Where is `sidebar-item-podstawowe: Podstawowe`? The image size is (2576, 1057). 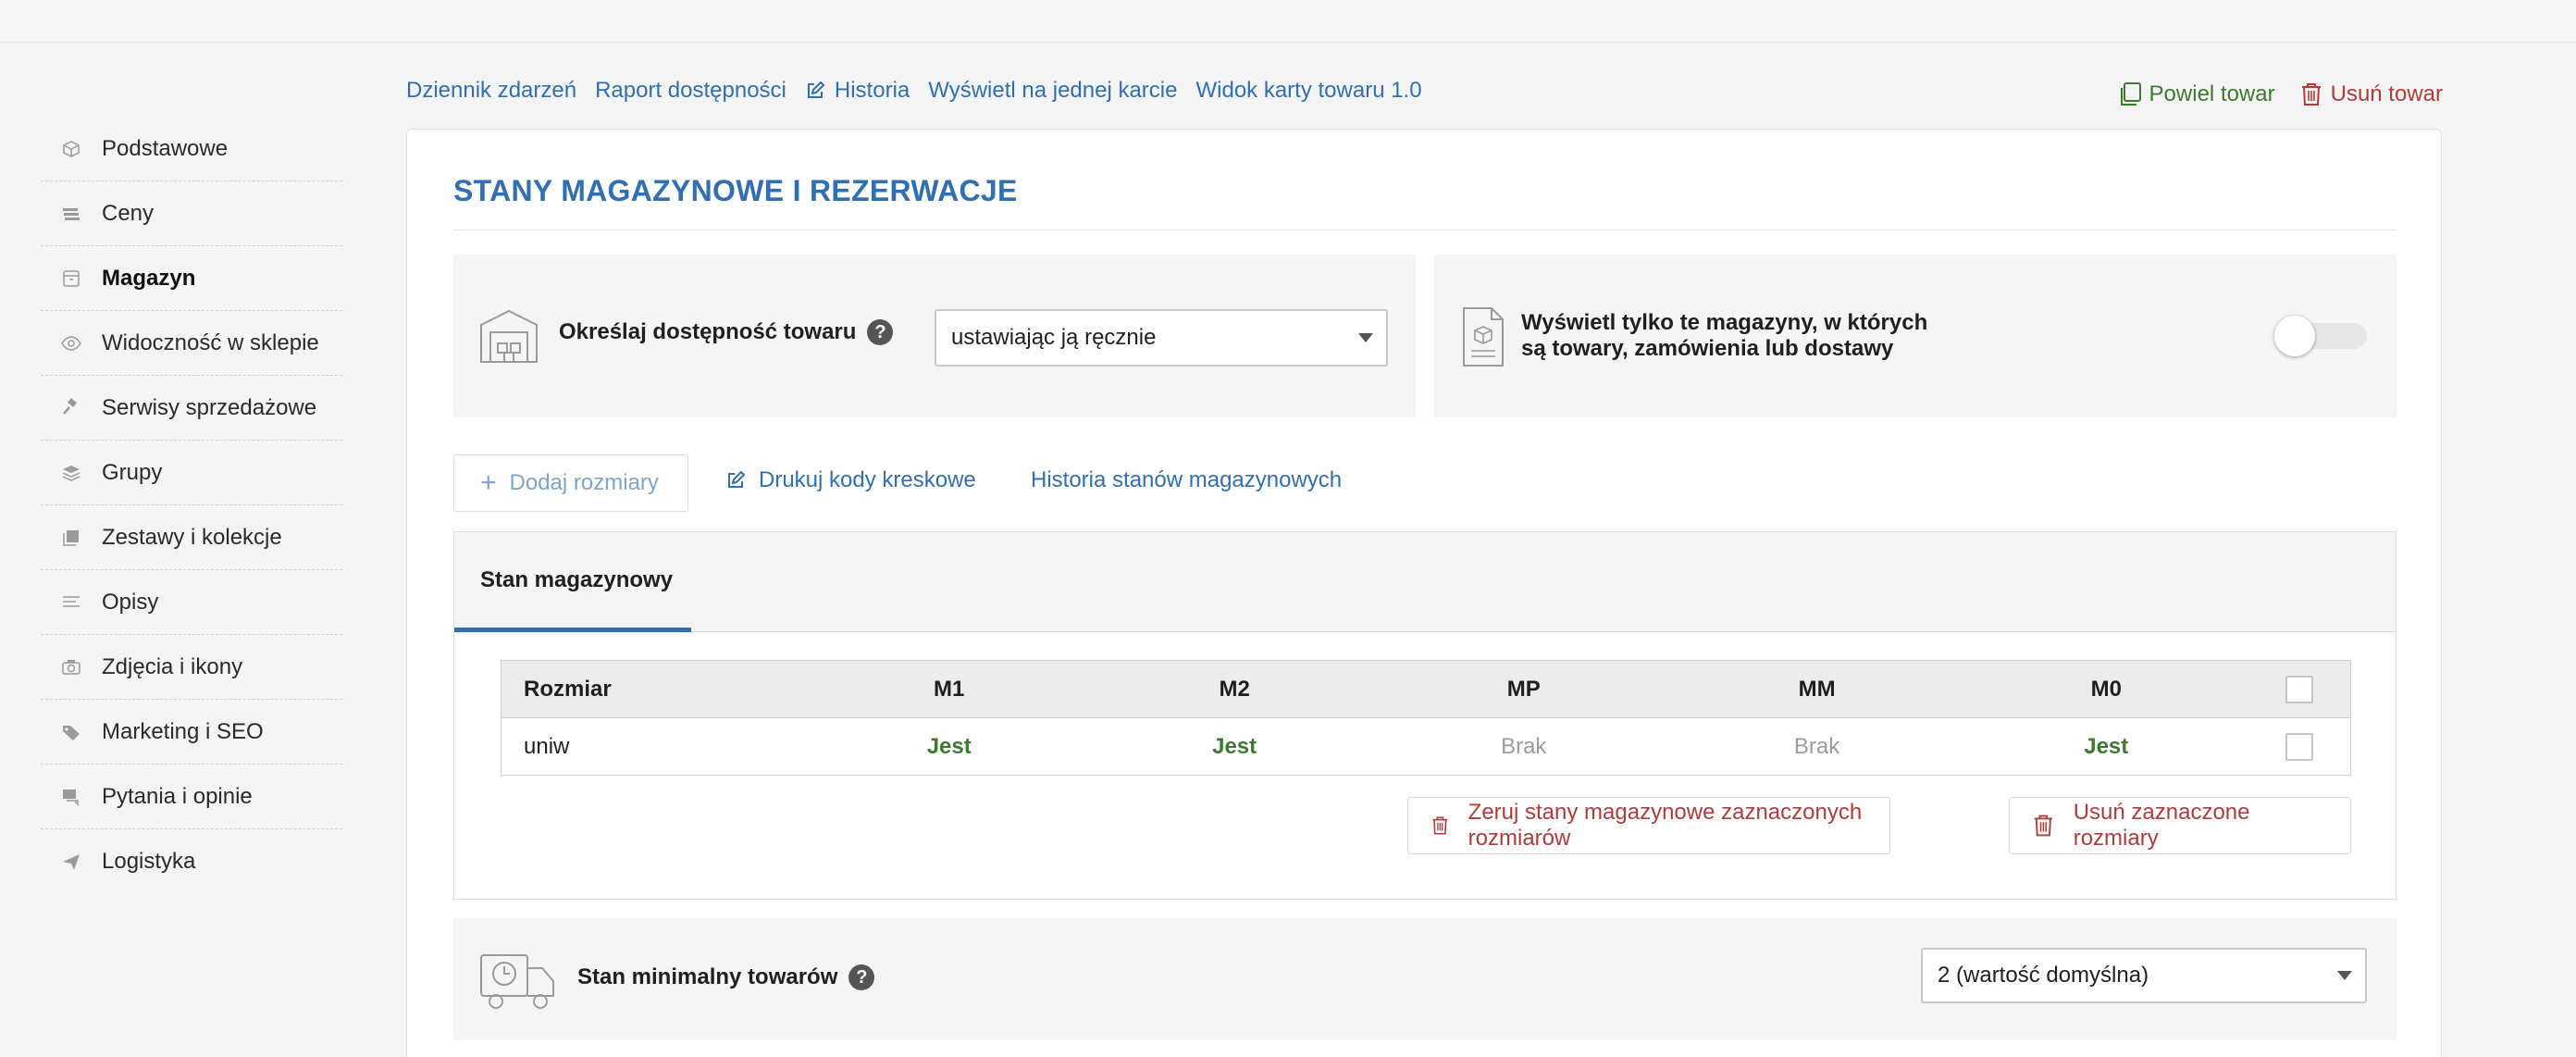
sidebar-item-podstawowe: Podstawowe is located at coordinates (192, 149).